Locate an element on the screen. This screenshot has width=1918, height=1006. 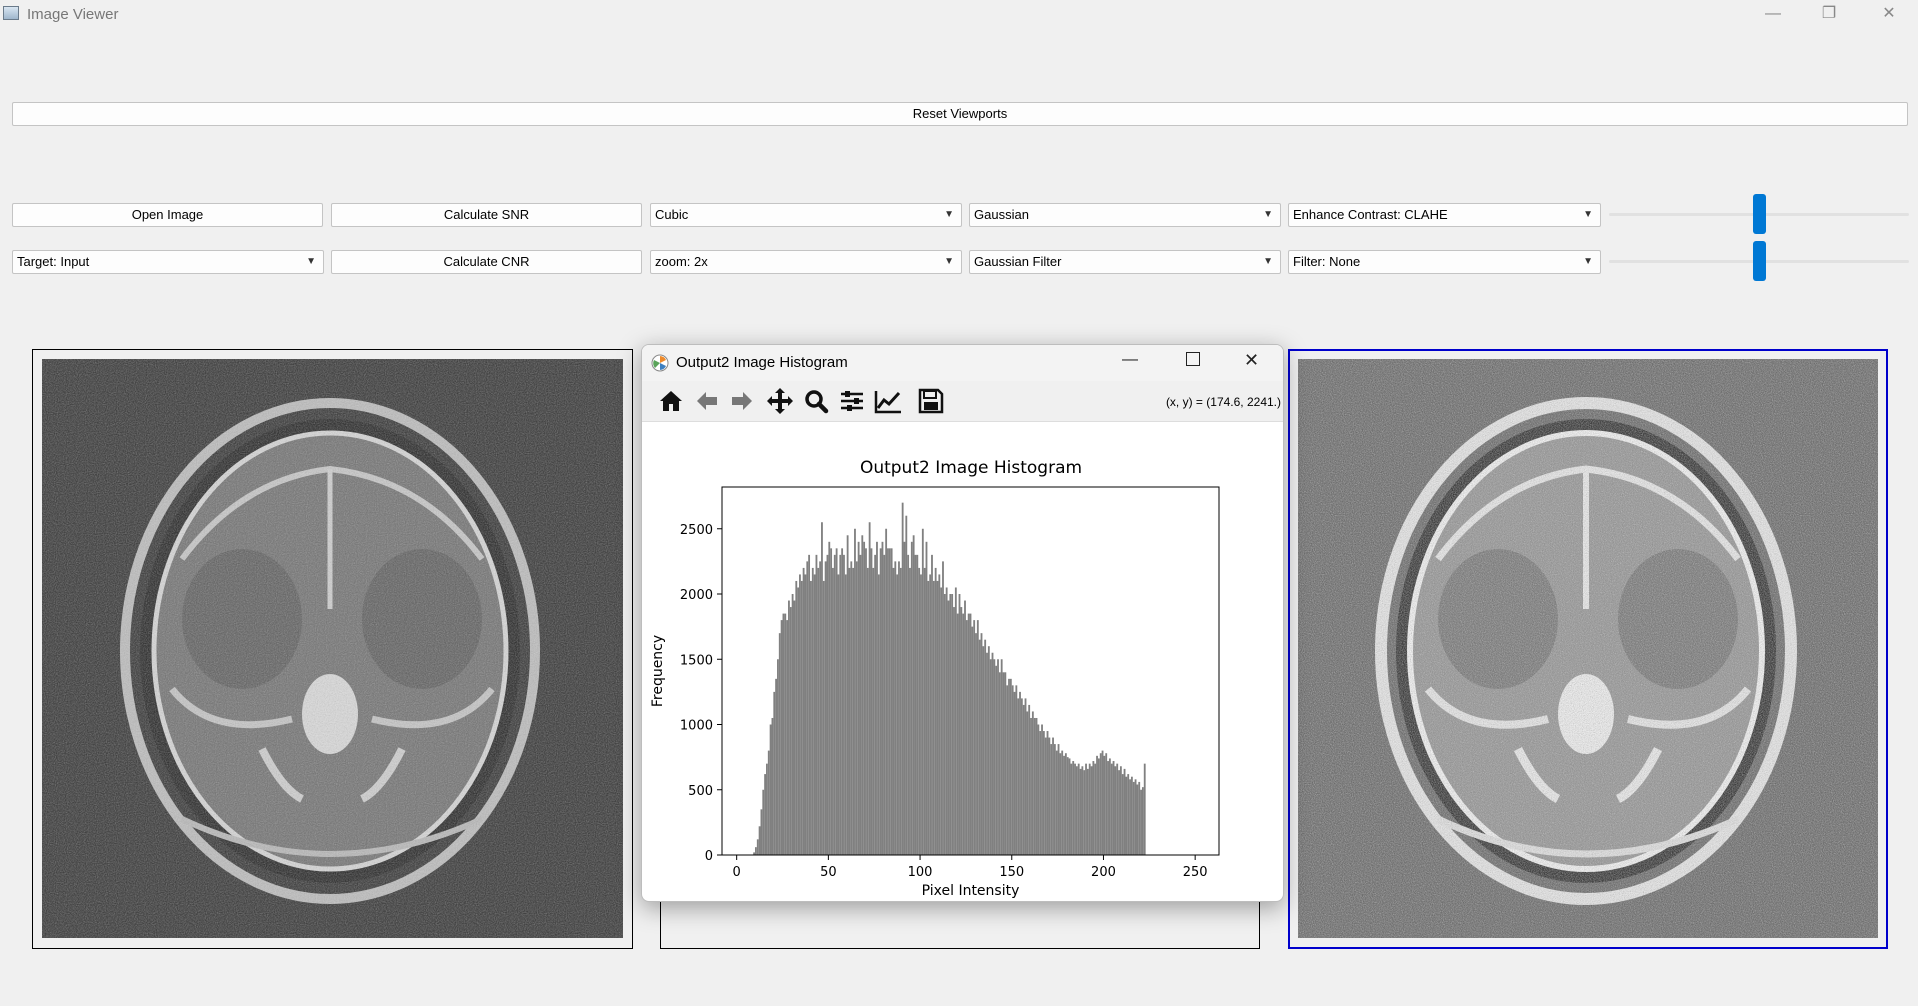
popup-close-button: ✕ is located at coordinates (1251, 360).